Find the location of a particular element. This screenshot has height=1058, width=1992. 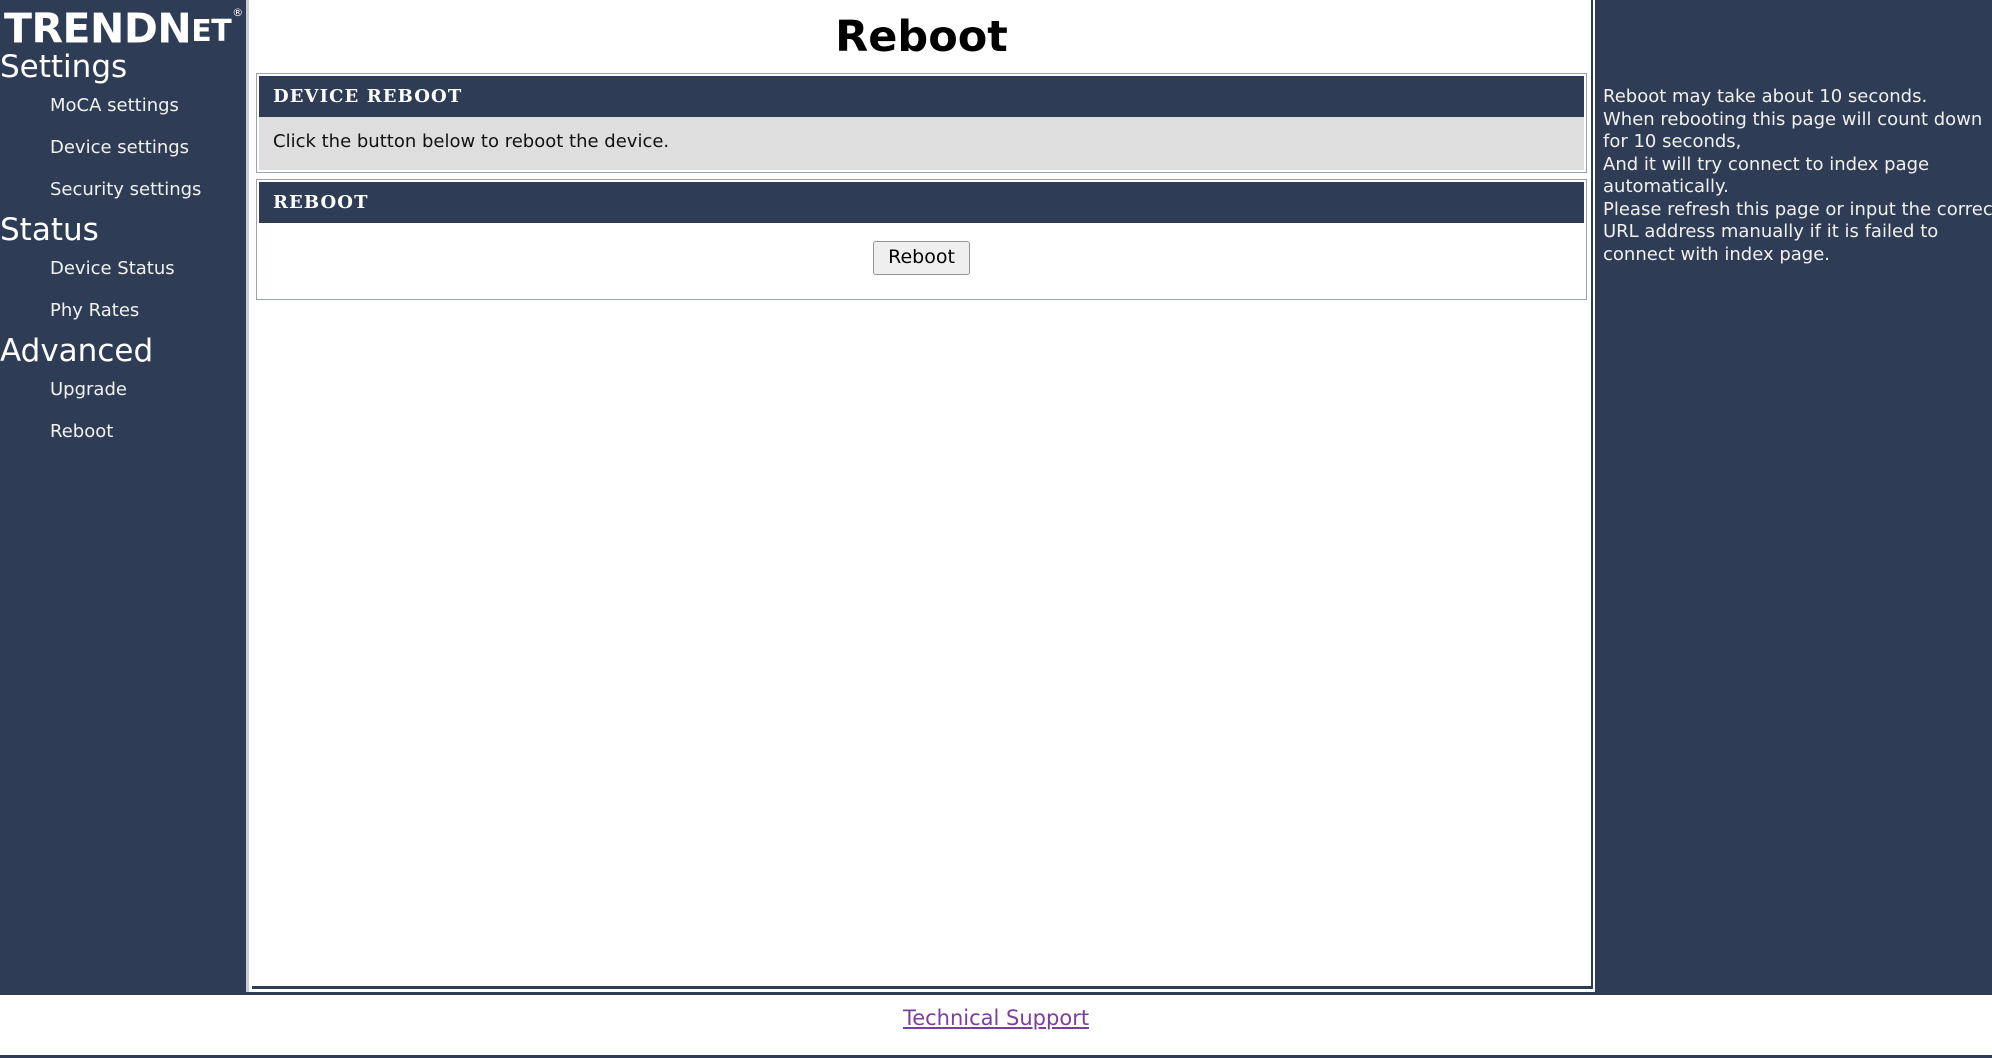

registered-trademark-icon: ® is located at coordinates (238, 12).